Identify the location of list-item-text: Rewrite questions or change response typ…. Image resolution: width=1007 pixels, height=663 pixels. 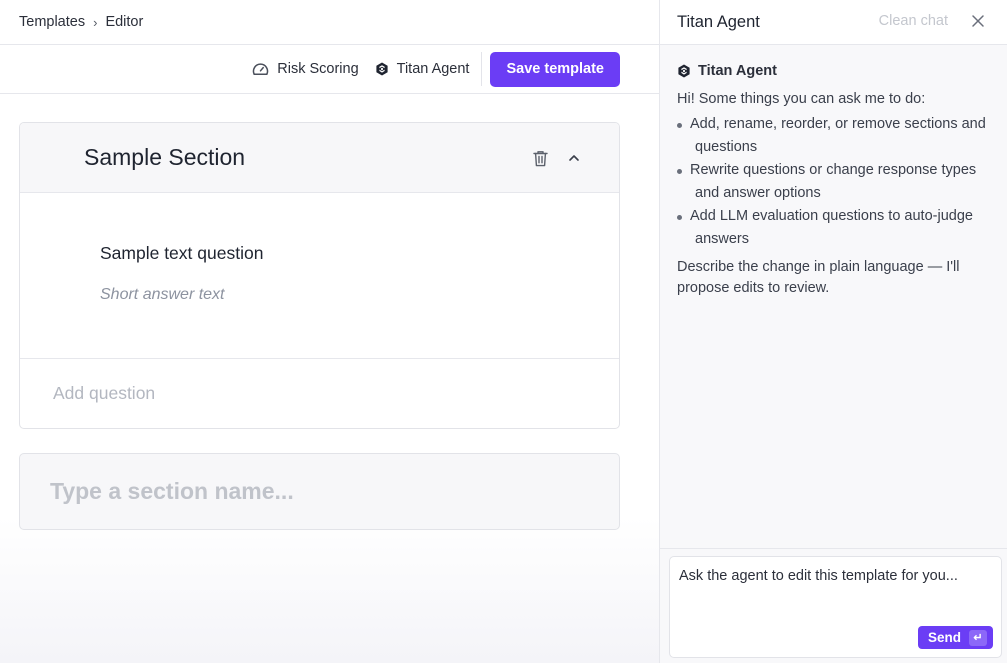
(833, 170).